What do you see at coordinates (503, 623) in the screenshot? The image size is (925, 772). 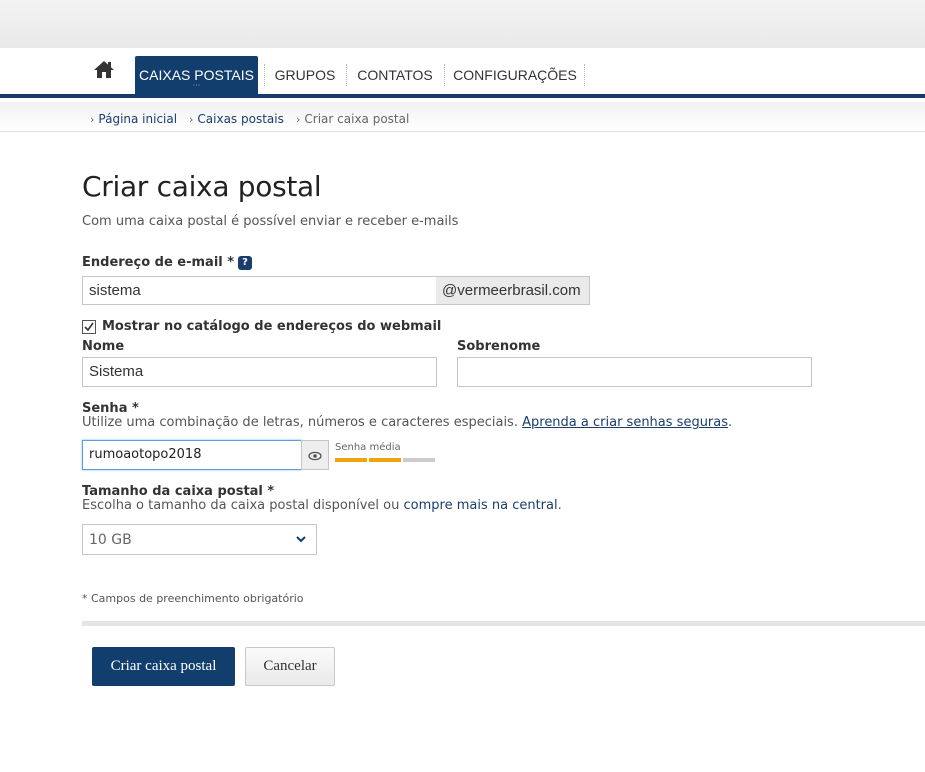 I see `divider` at bounding box center [503, 623].